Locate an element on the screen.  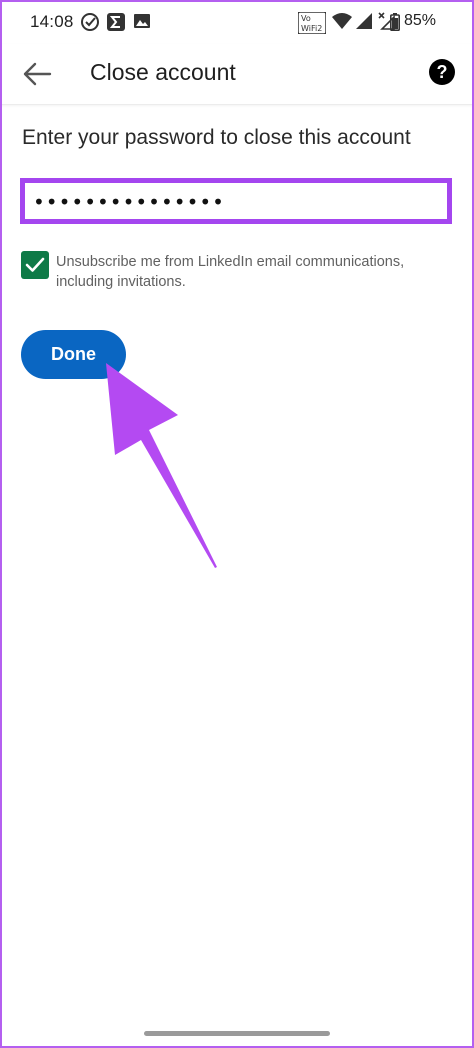
help-glyph: ? is located at coordinates (442, 72).